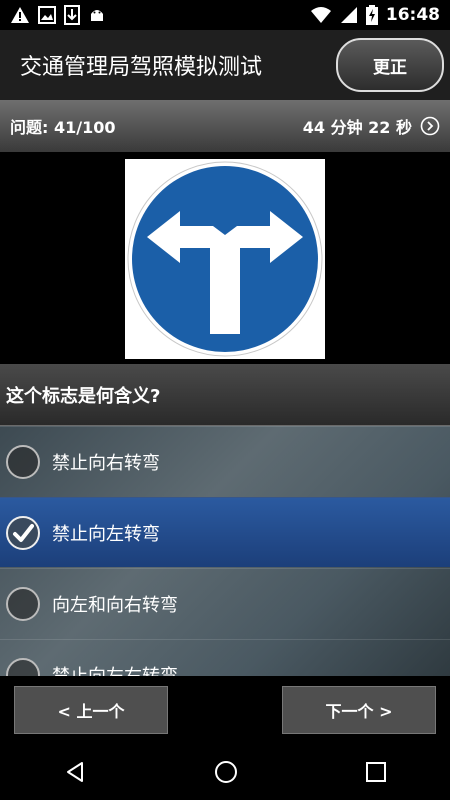 The height and width of the screenshot is (800, 450). I want to click on timer: 44 分钟 22 秒, so click(371, 126).